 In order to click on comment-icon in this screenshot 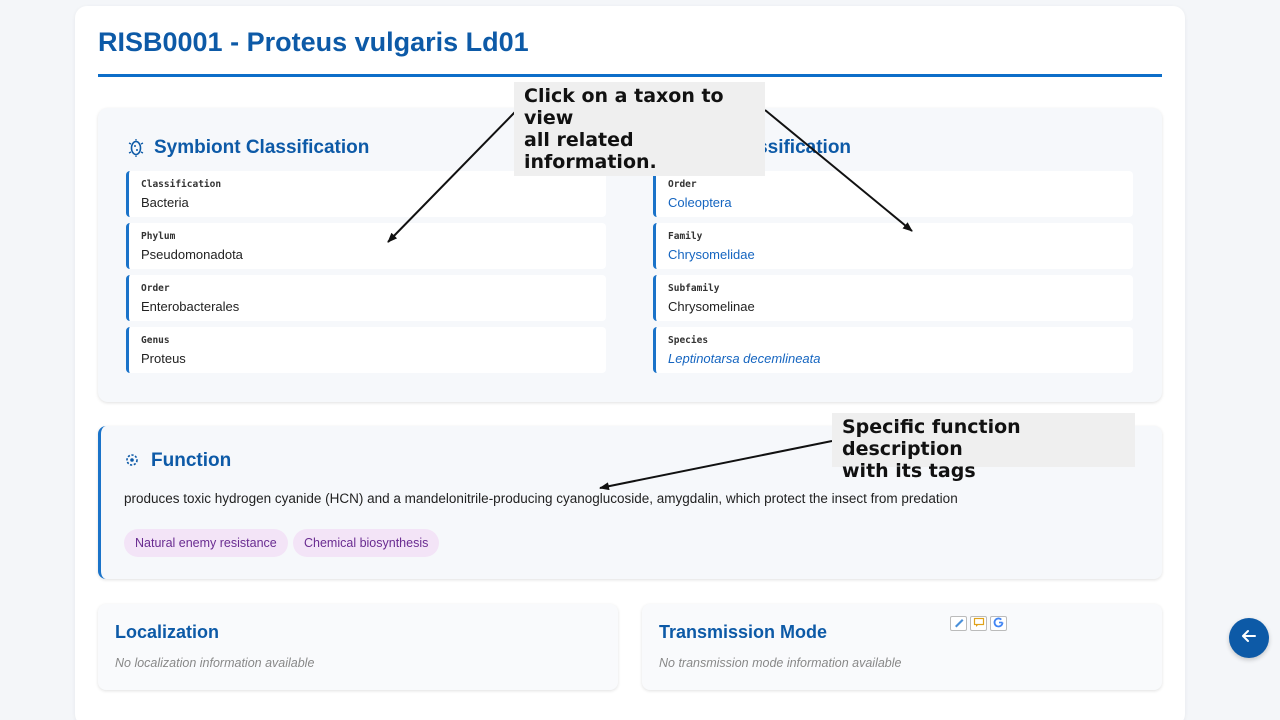, I will do `click(978, 623)`.